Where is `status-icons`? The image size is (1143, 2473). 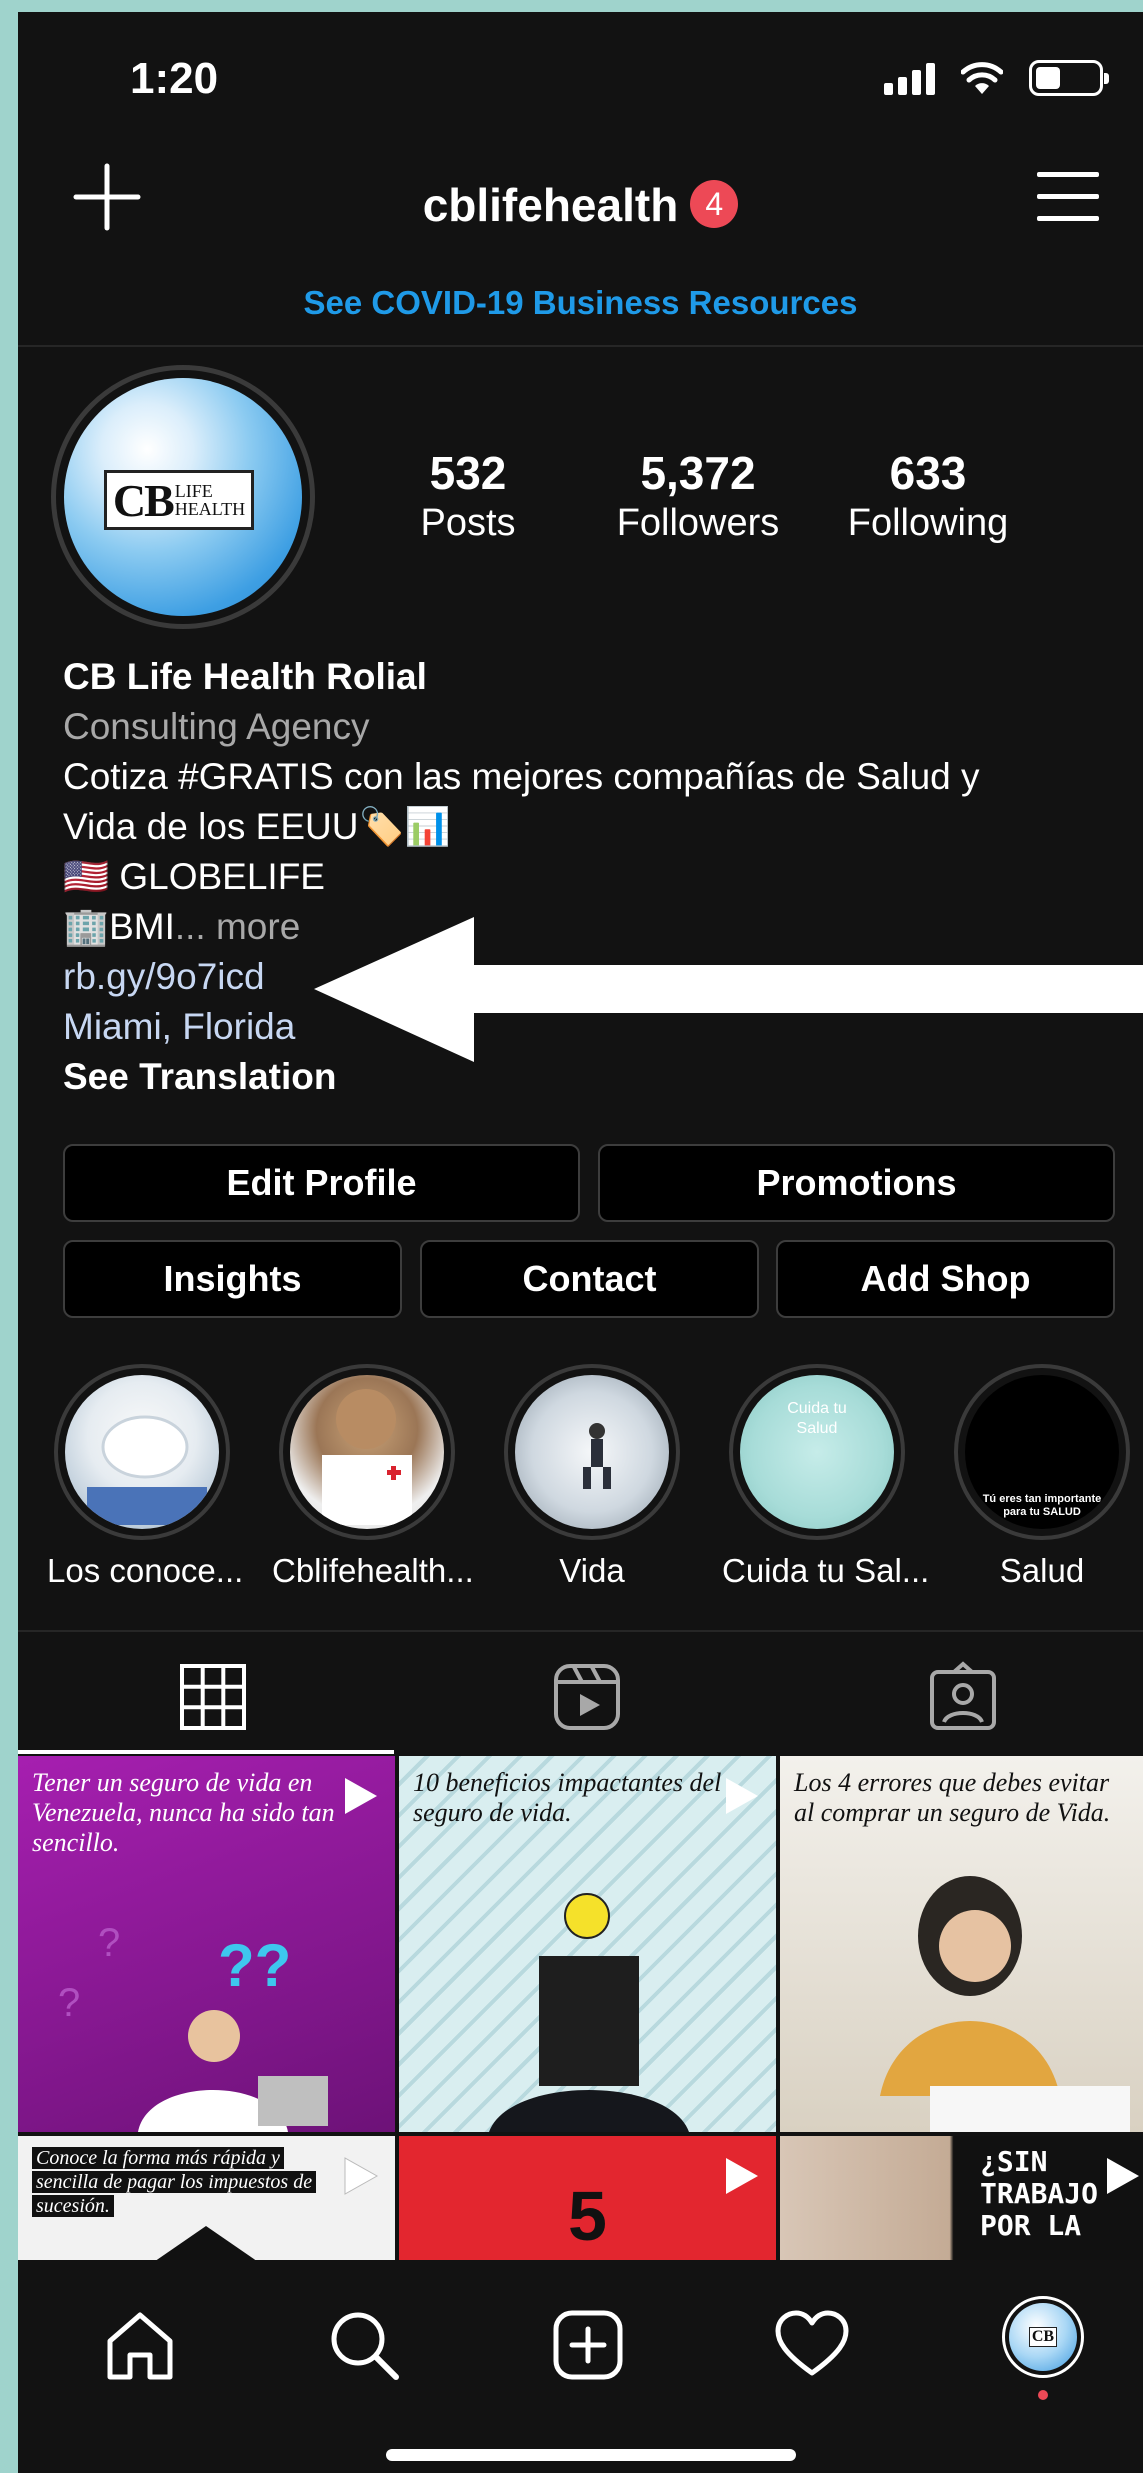
status-icons is located at coordinates (996, 78).